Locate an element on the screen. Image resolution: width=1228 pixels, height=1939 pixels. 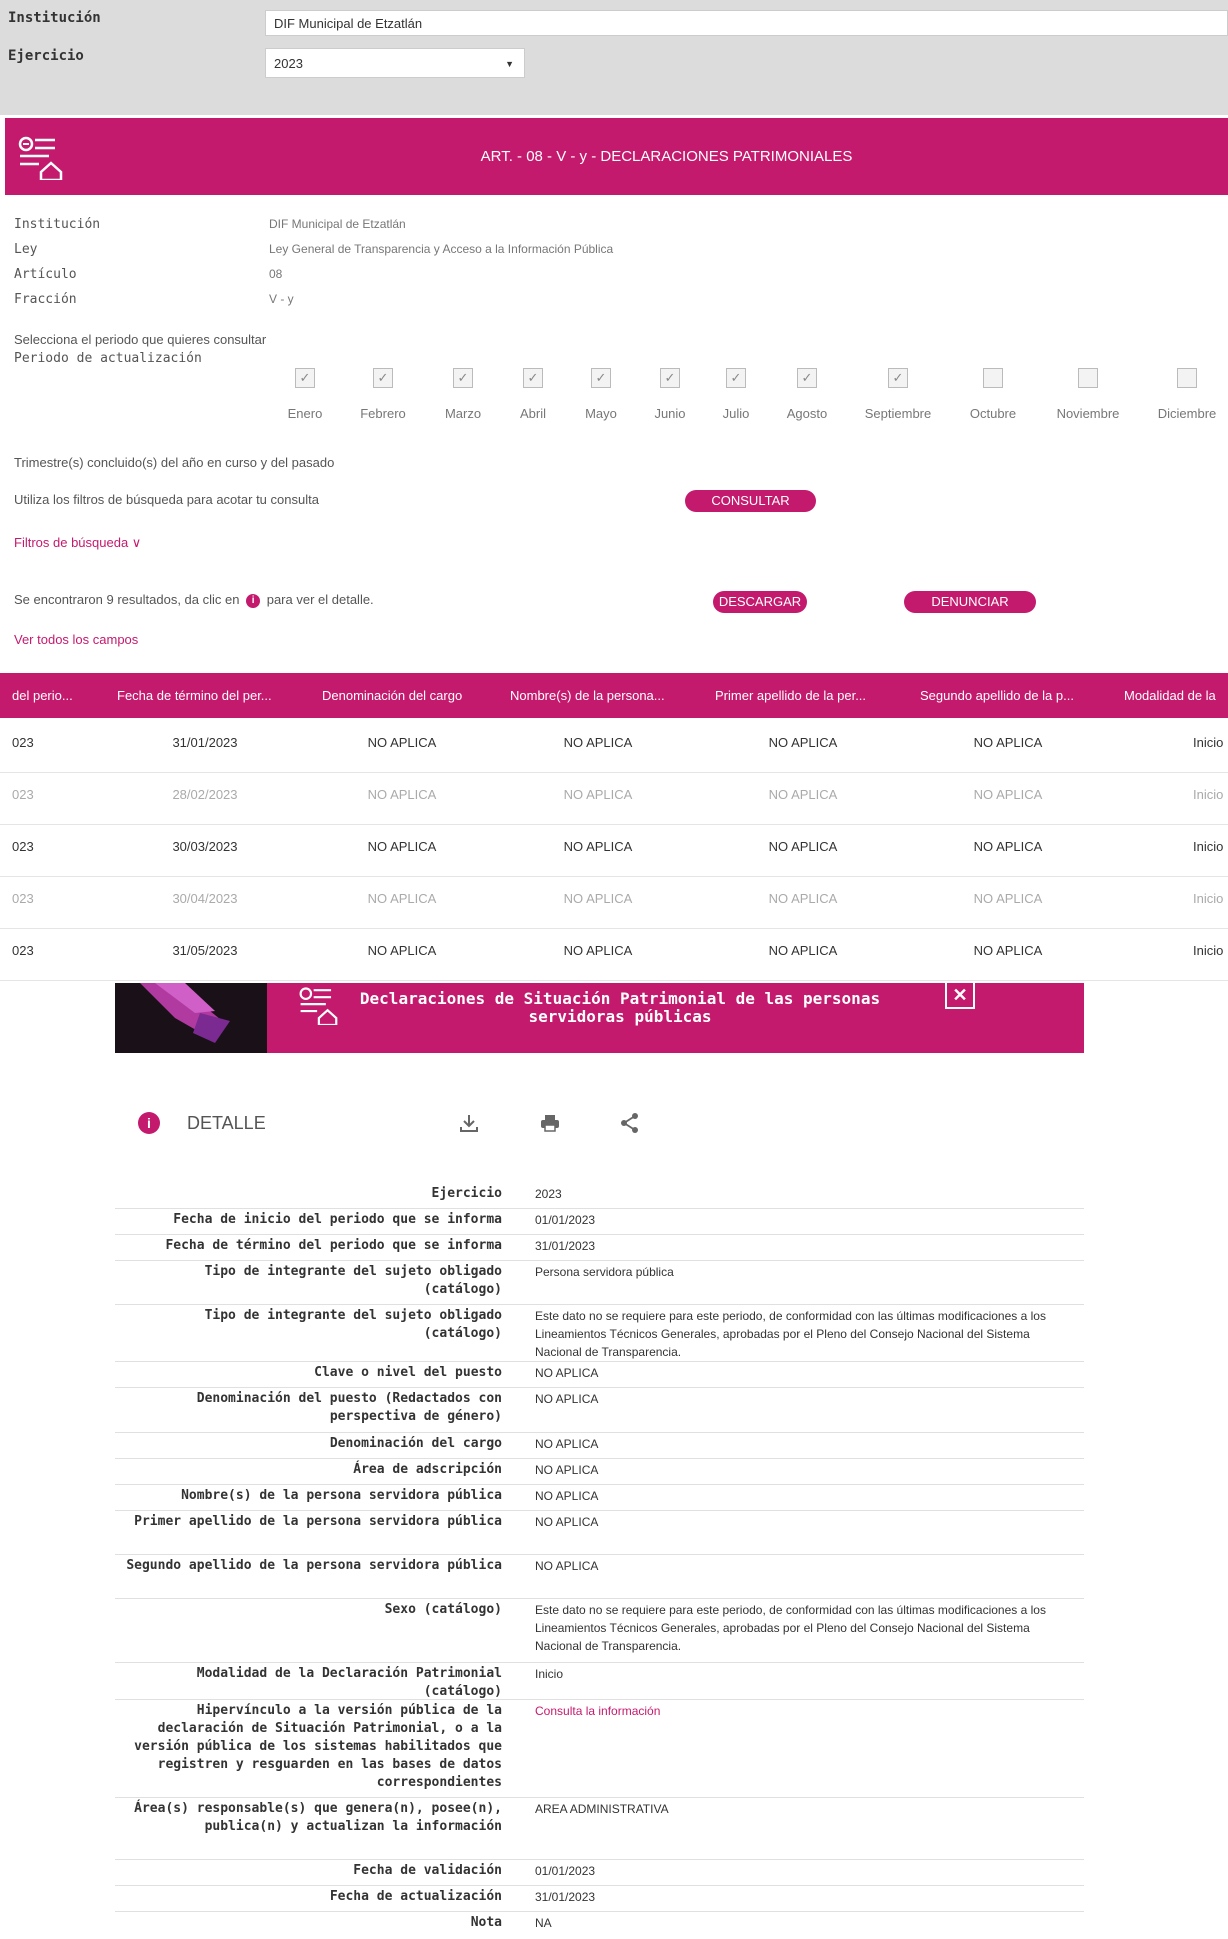
month-label: Agosto is located at coordinates (807, 413).